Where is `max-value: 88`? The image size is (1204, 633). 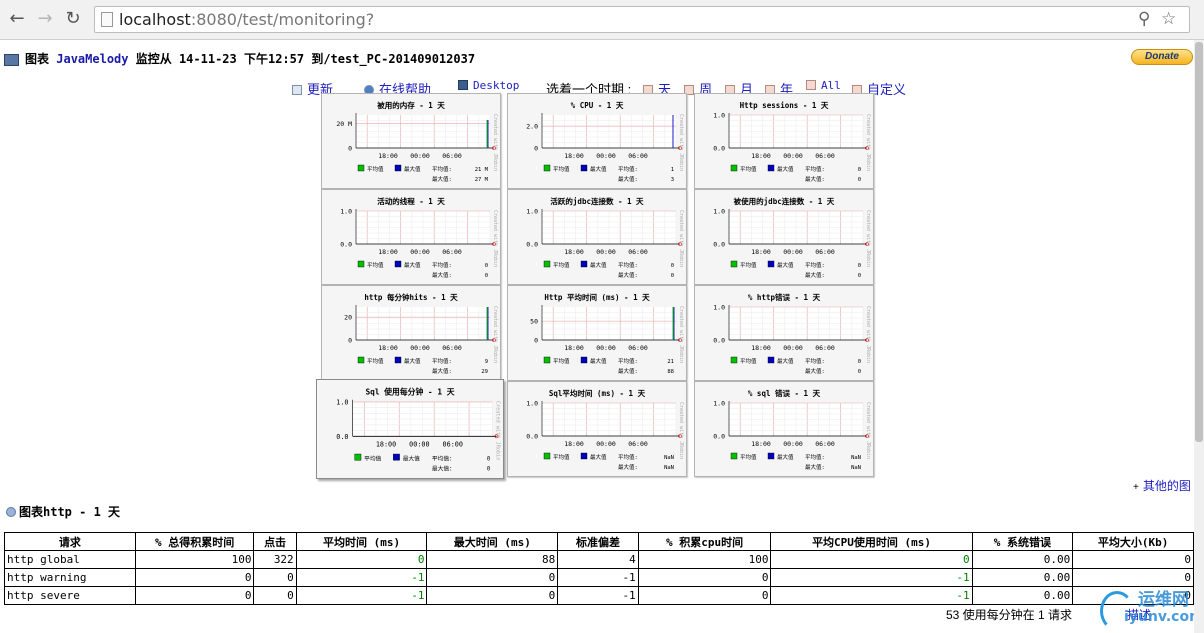 max-value: 88 is located at coordinates (670, 372).